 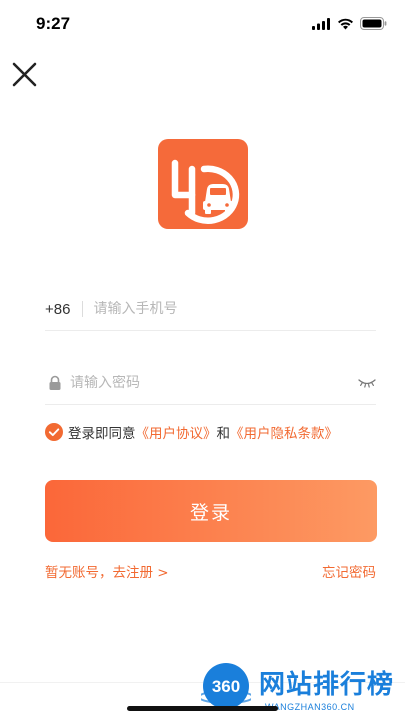 I want to click on password-input, so click(x=214, y=383).